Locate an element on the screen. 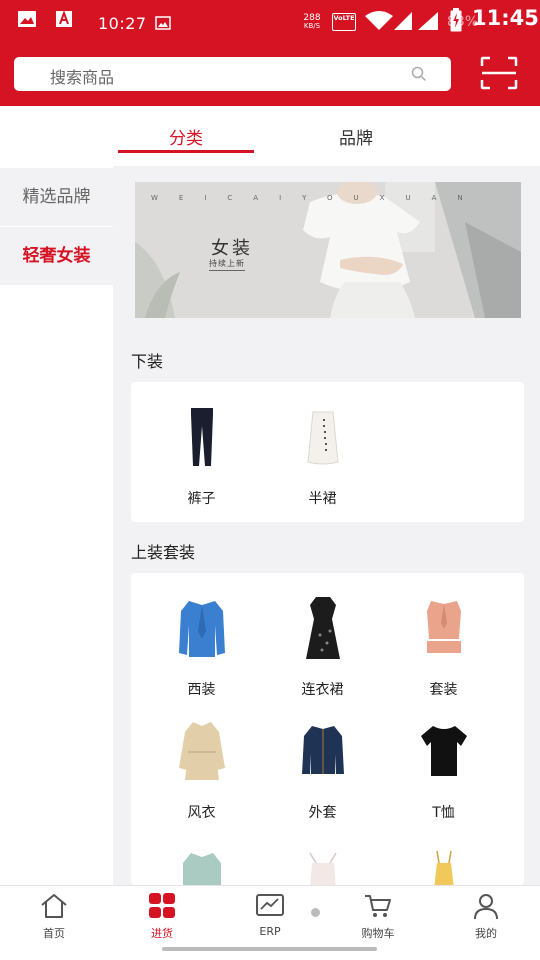  dress-product-image is located at coordinates (323, 628).